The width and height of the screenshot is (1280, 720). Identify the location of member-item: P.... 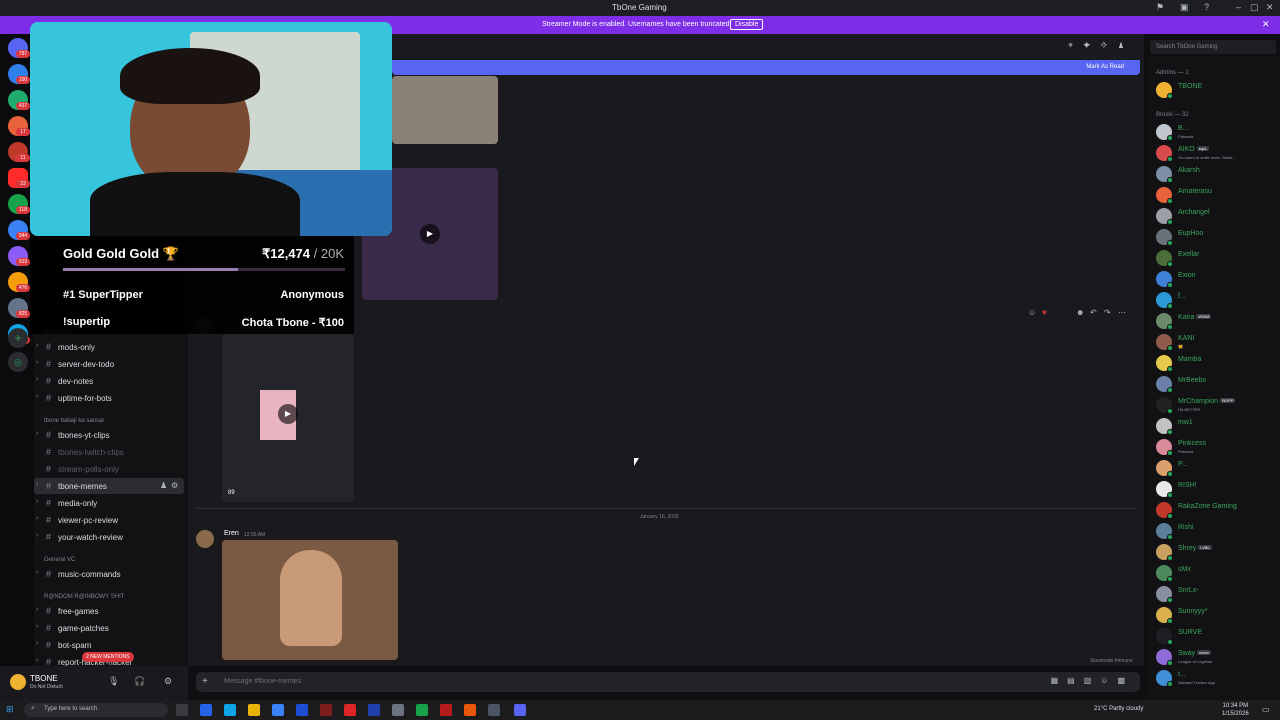
(1218, 468).